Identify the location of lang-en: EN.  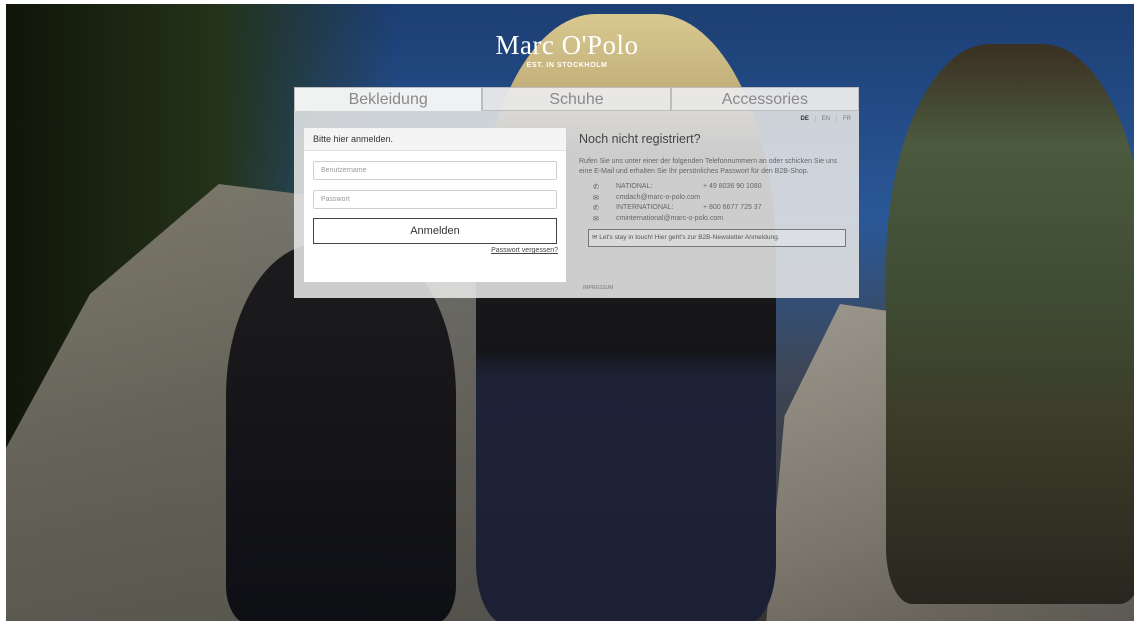
(826, 119).